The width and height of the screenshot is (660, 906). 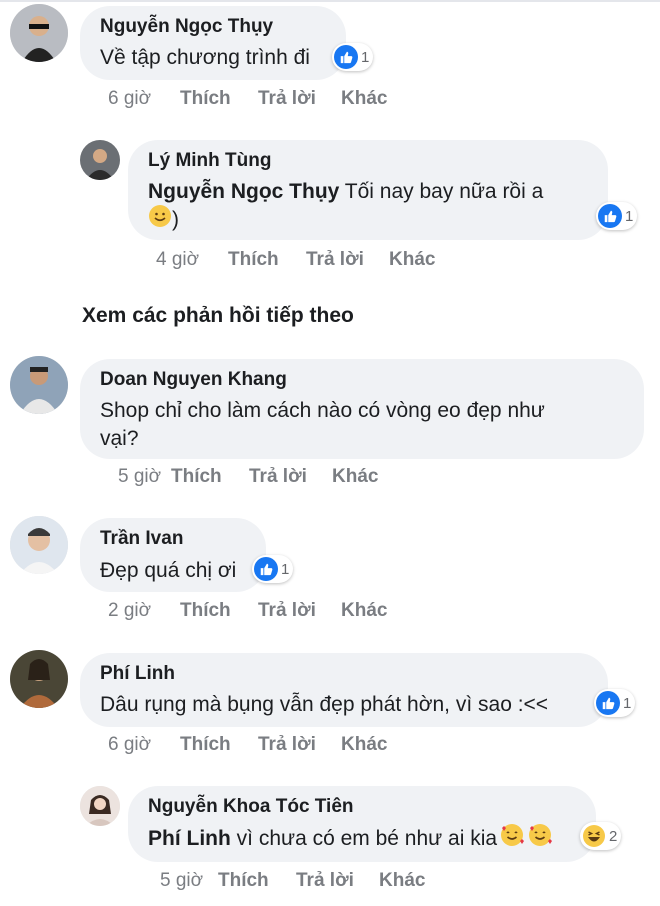 I want to click on timestamp: 4 giờ, so click(x=177, y=260).